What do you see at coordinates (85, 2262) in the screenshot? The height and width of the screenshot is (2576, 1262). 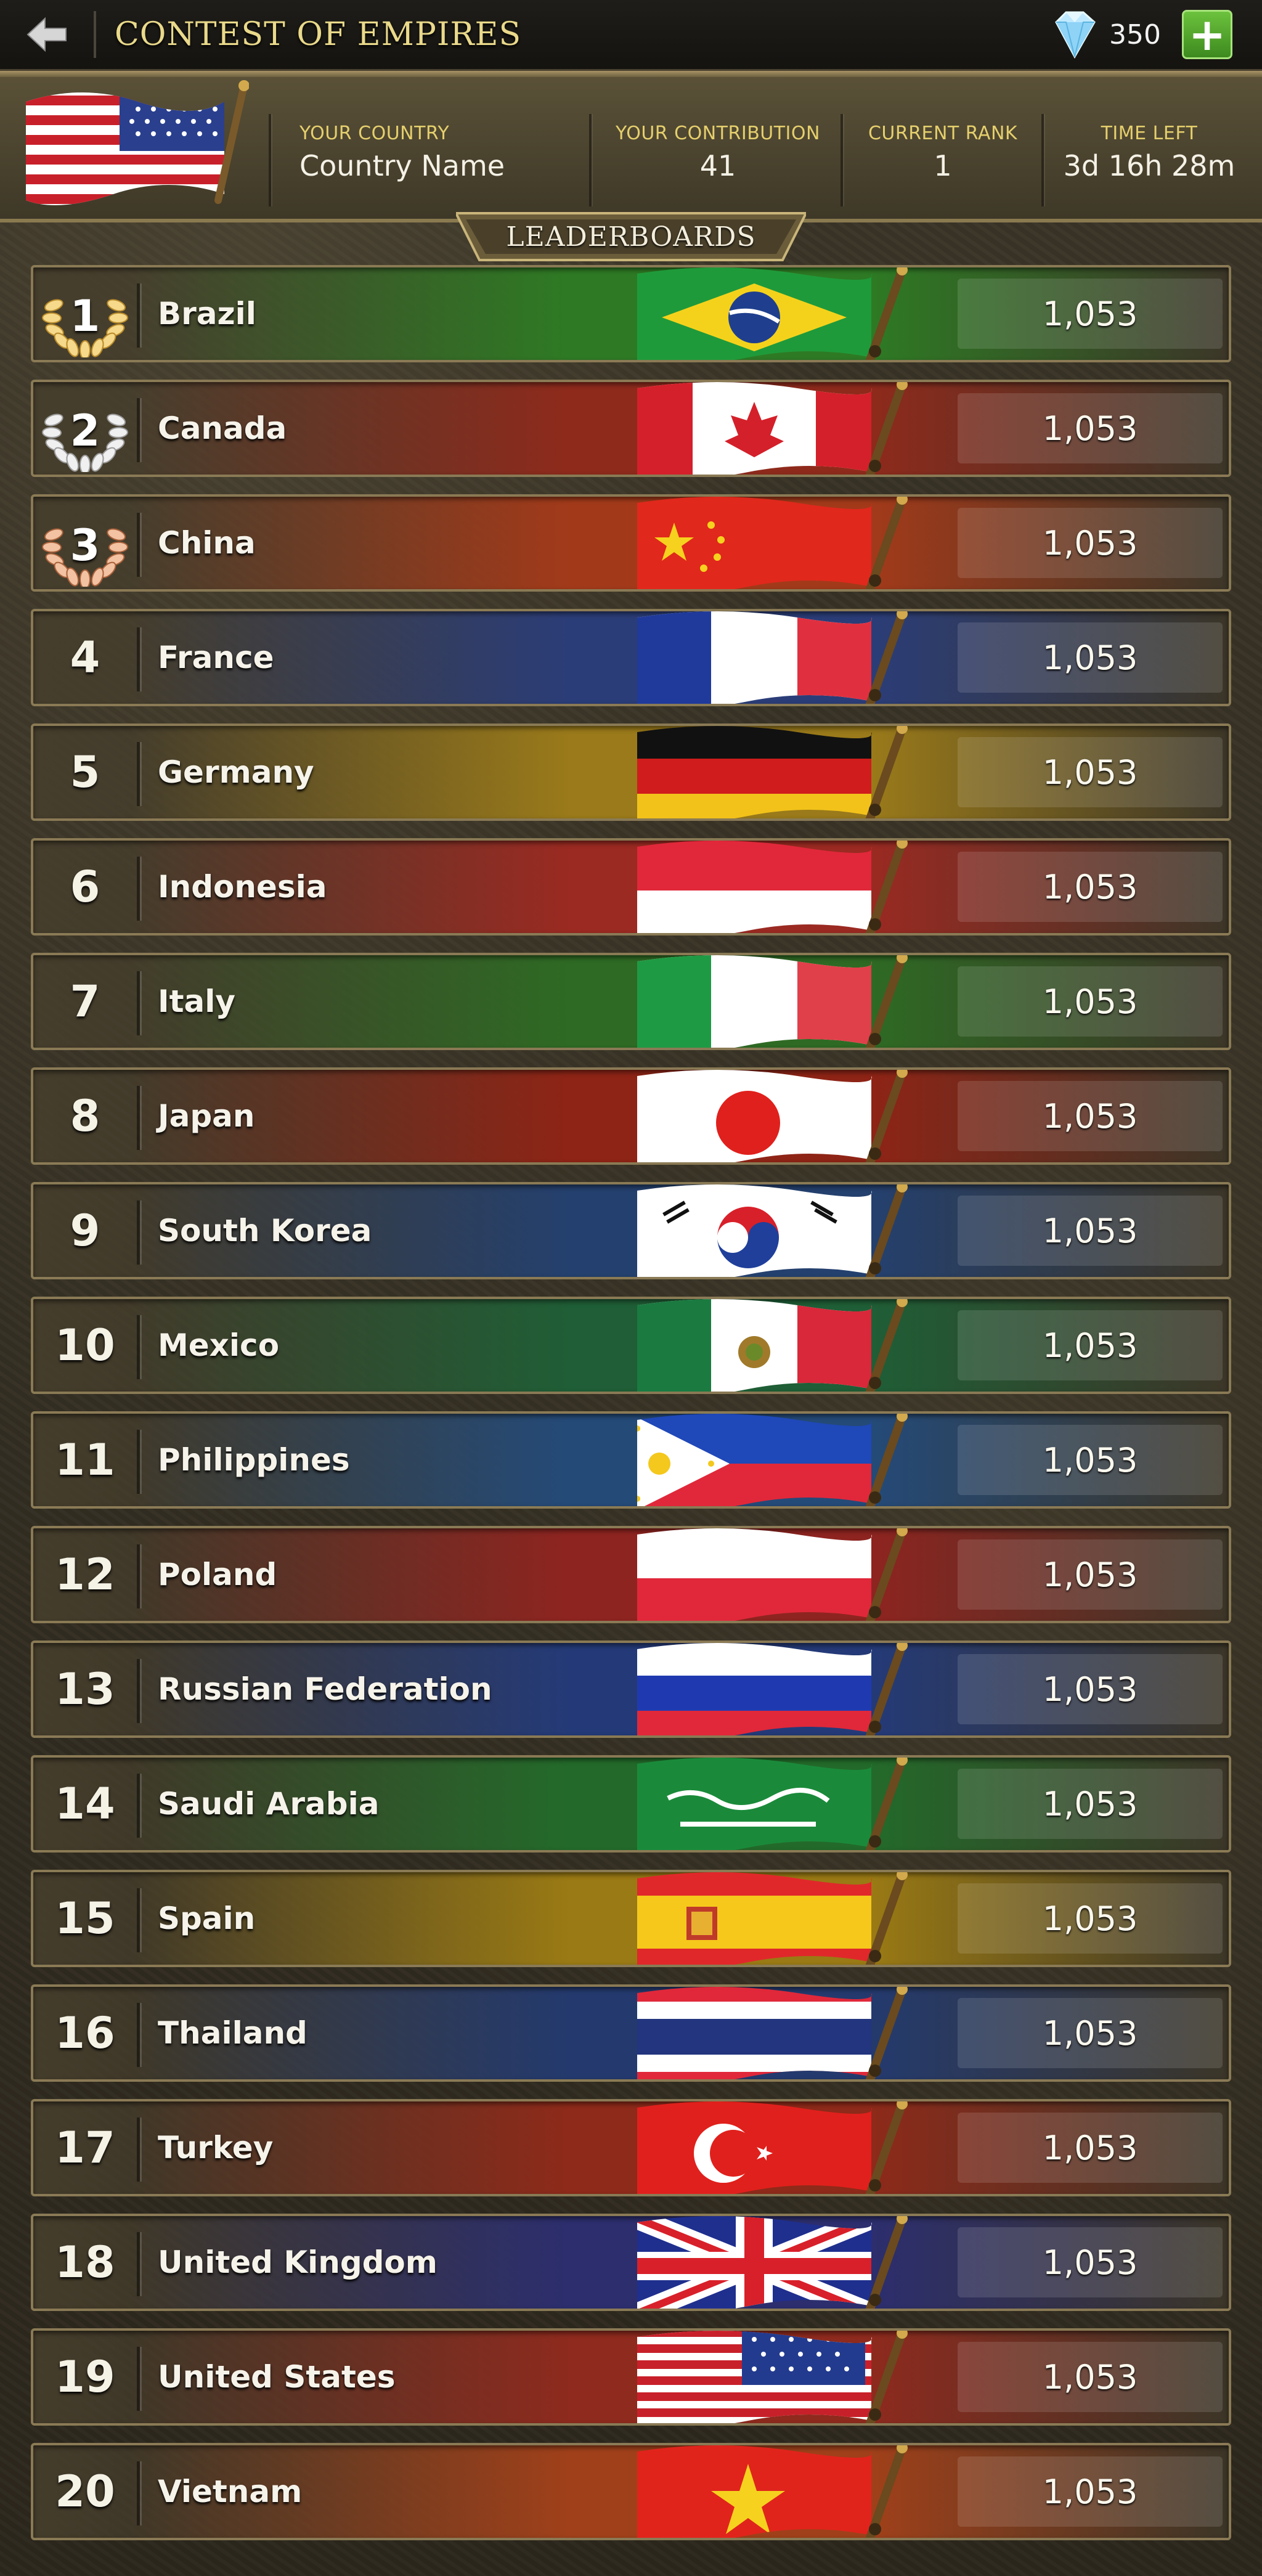 I see `rank-cell: 18` at bounding box center [85, 2262].